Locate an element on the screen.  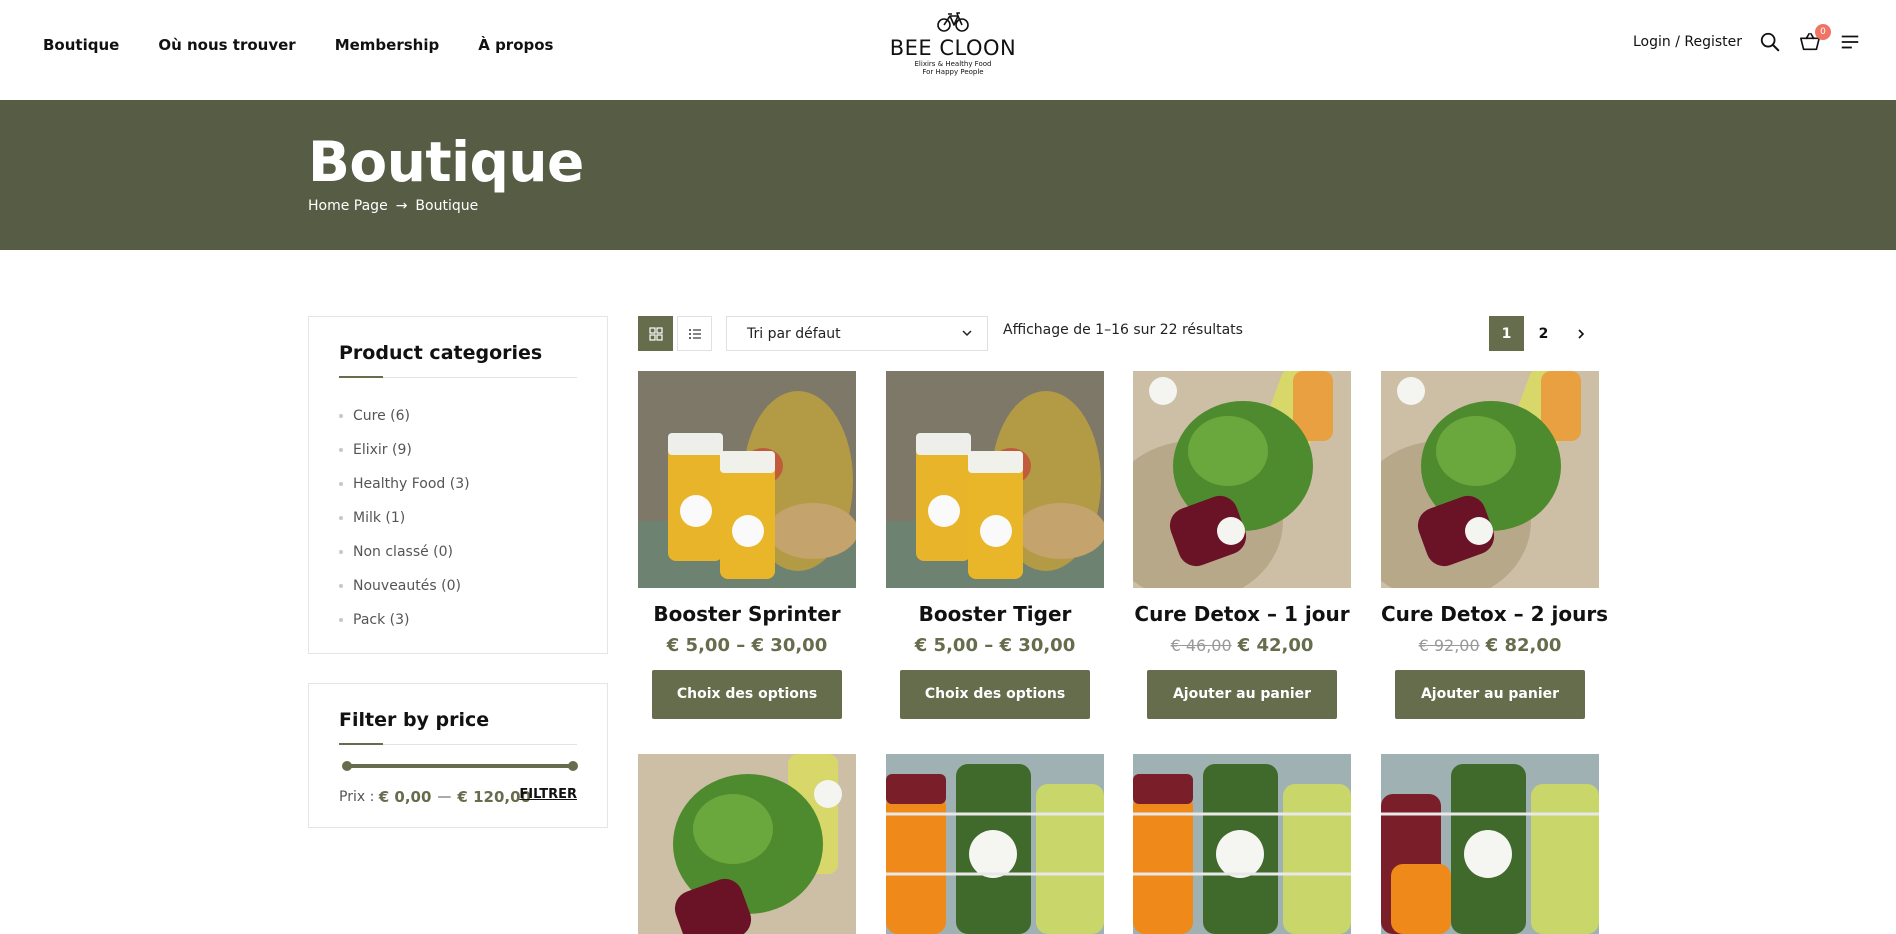
category-item: Elixir (9) is located at coordinates (404, 450).